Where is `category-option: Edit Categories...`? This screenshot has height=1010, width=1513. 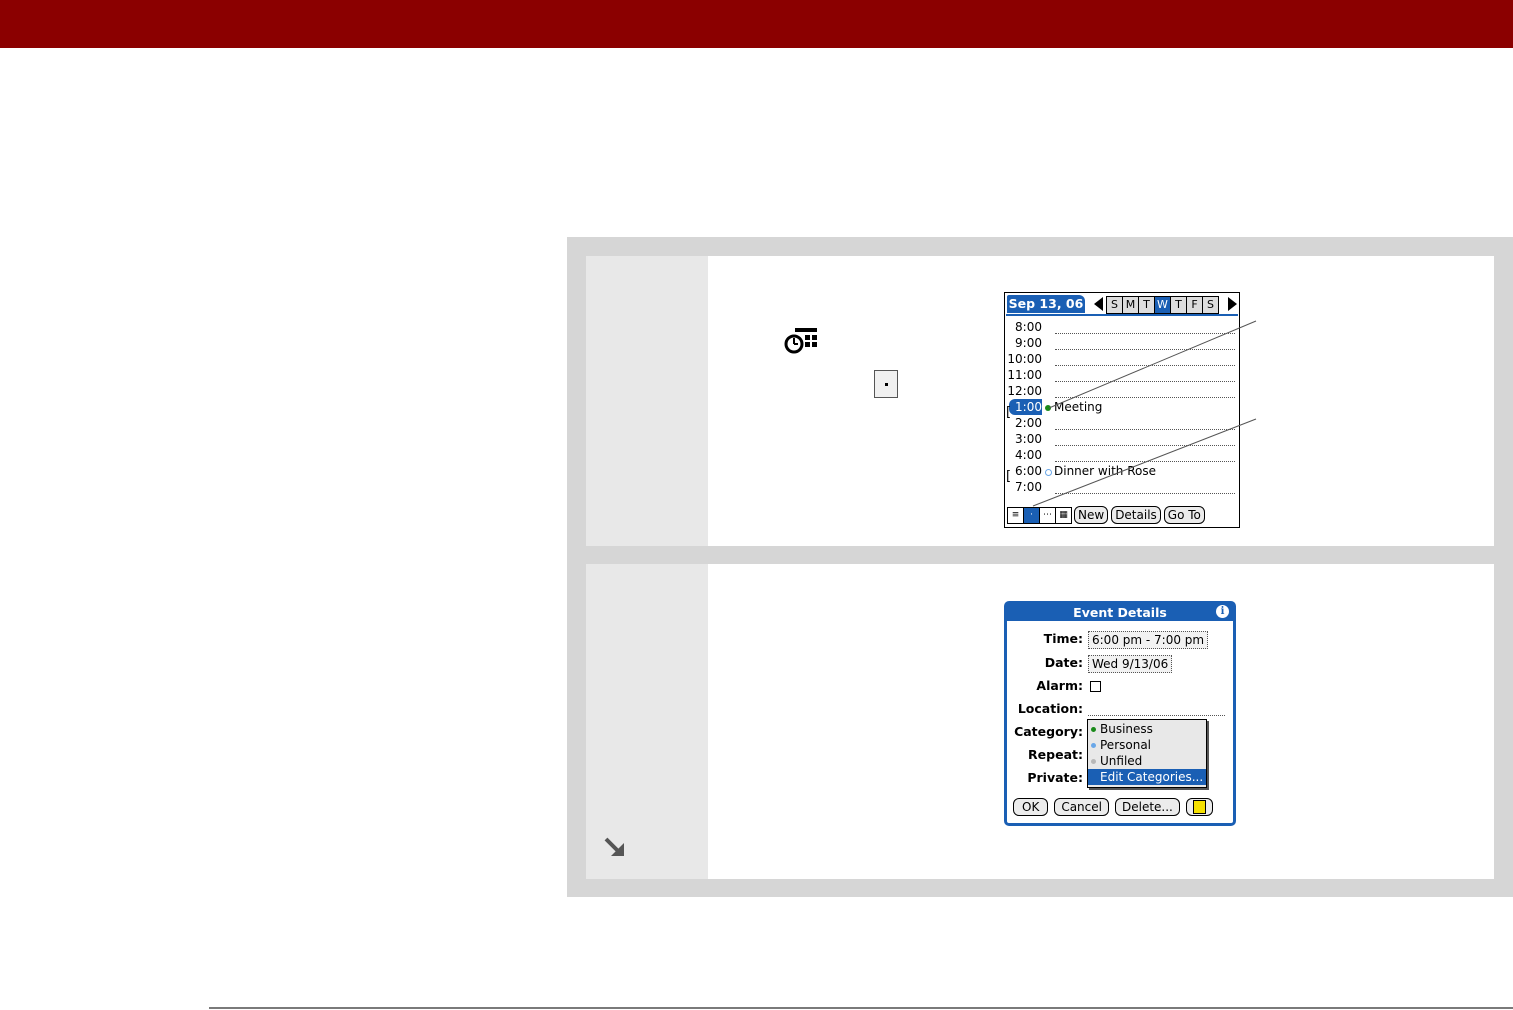
category-option: Edit Categories... is located at coordinates (1147, 777).